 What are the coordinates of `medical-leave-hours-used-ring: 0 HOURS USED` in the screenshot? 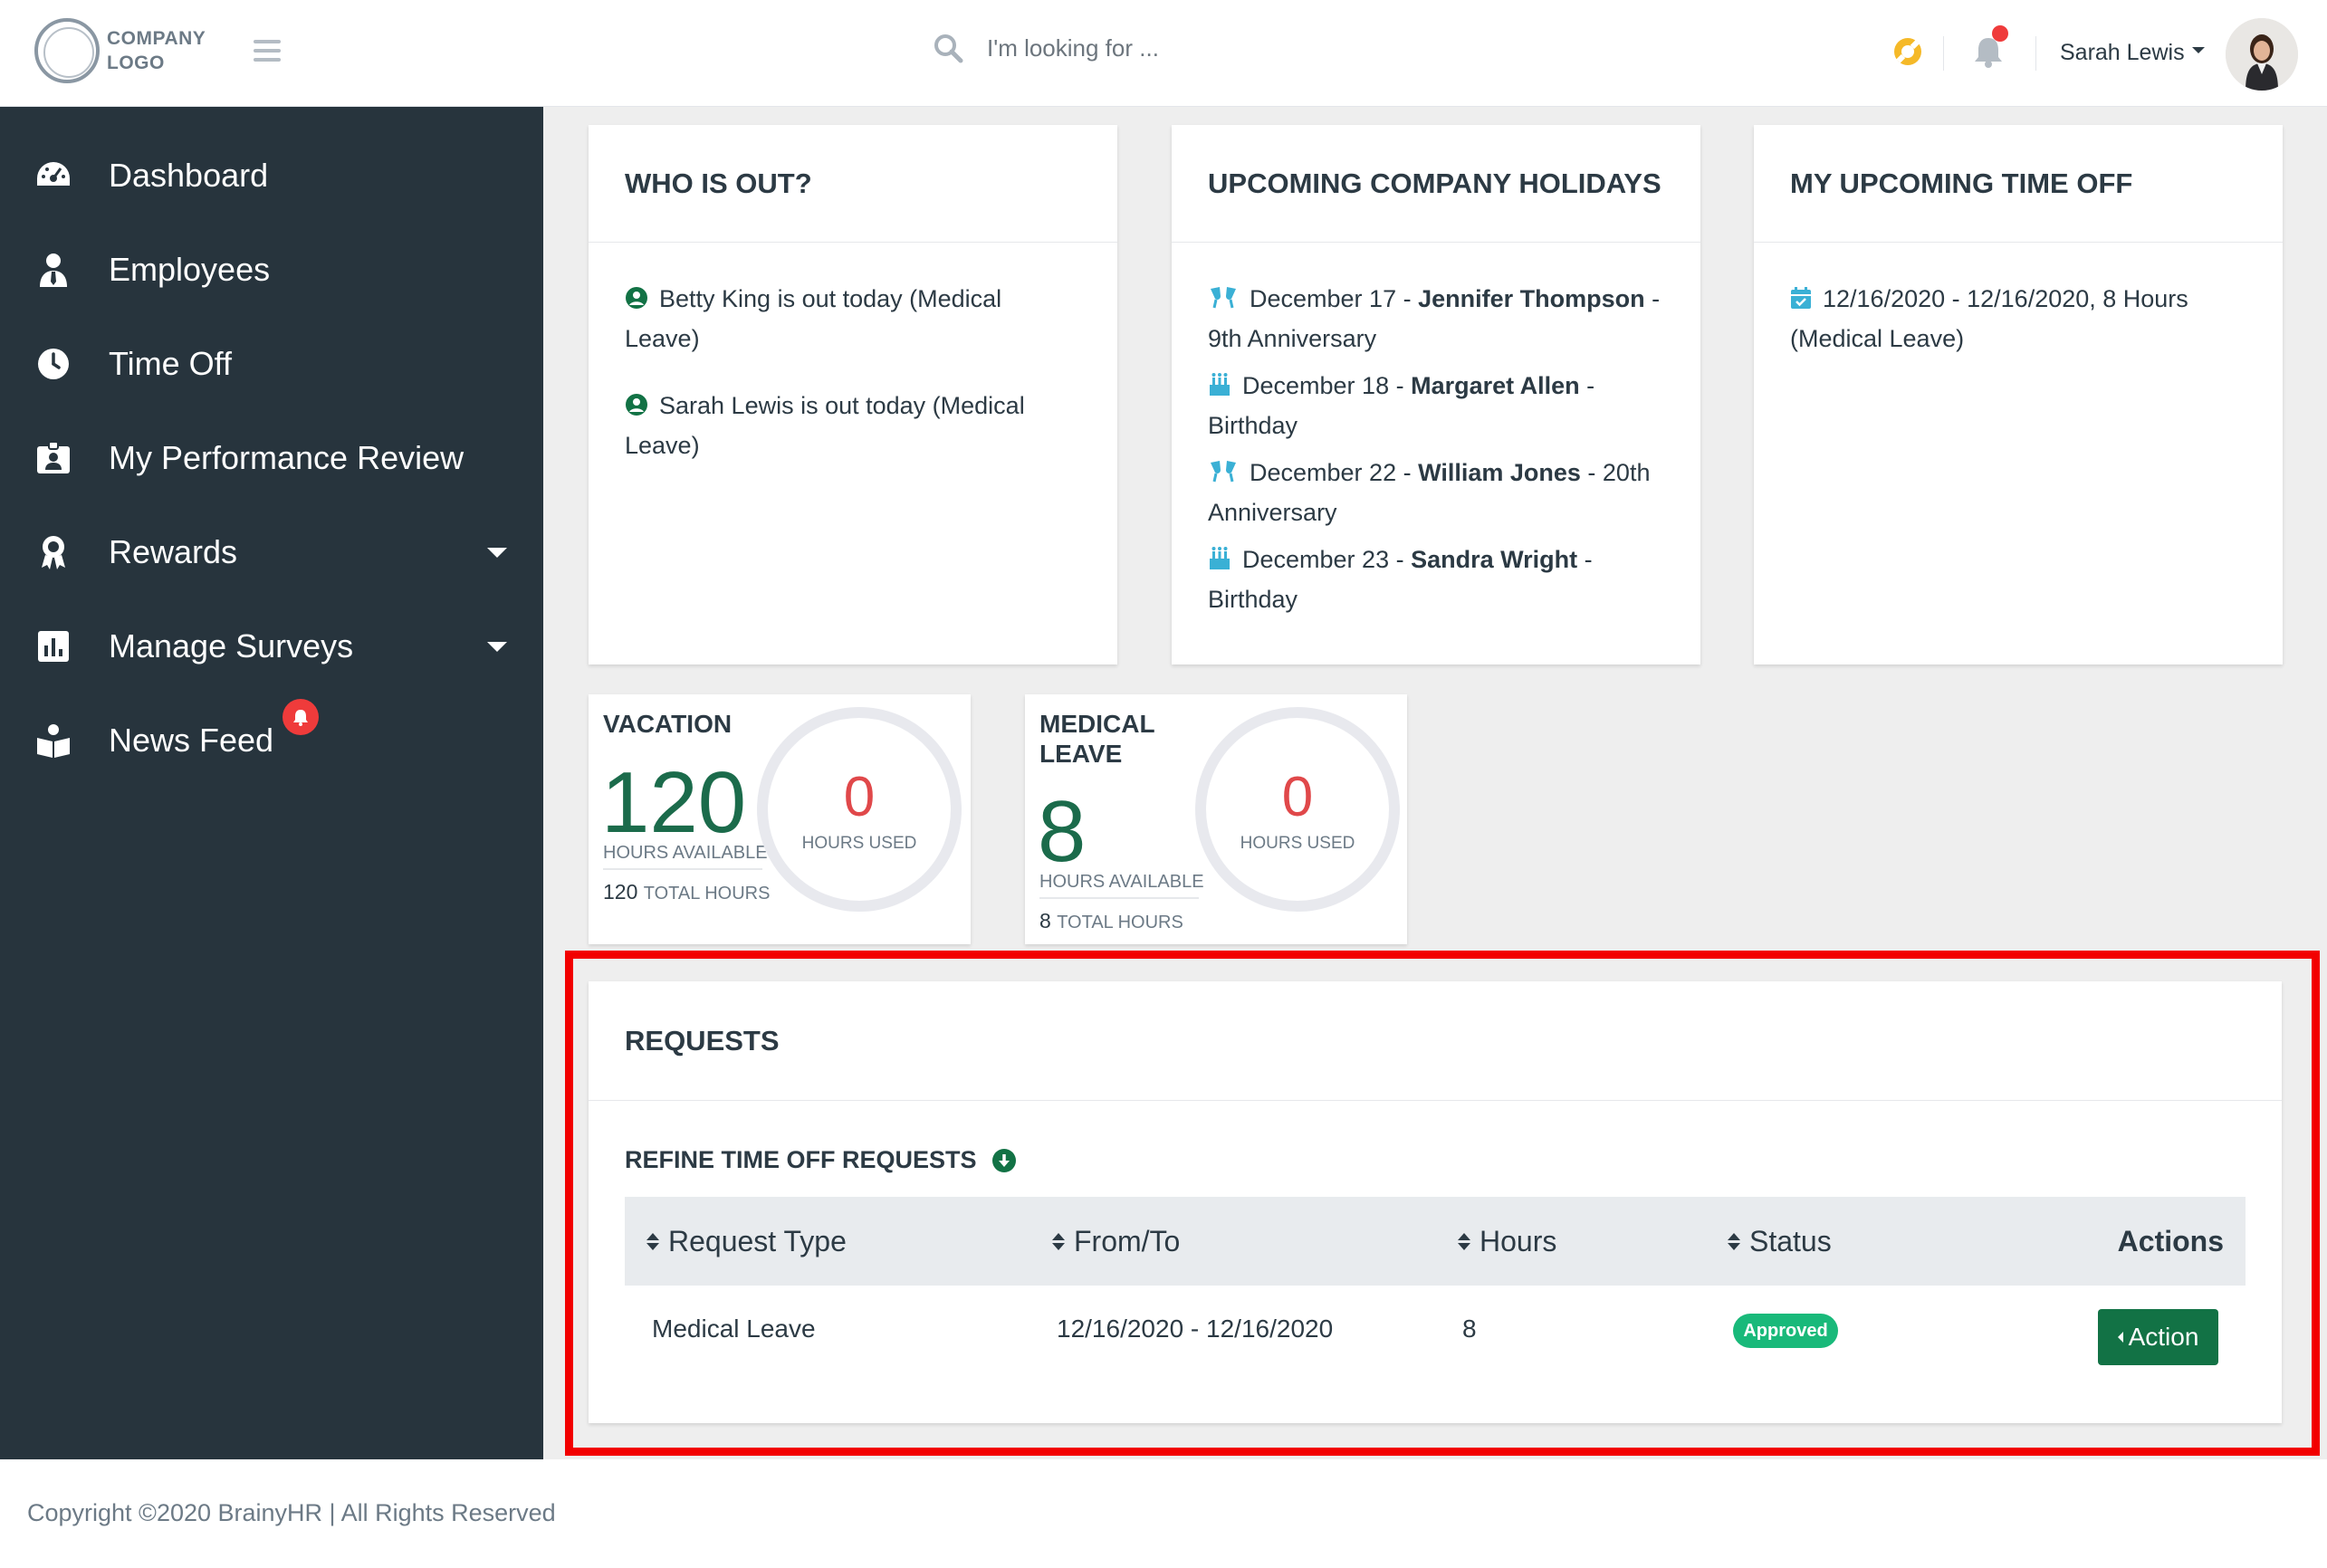 It's located at (1297, 809).